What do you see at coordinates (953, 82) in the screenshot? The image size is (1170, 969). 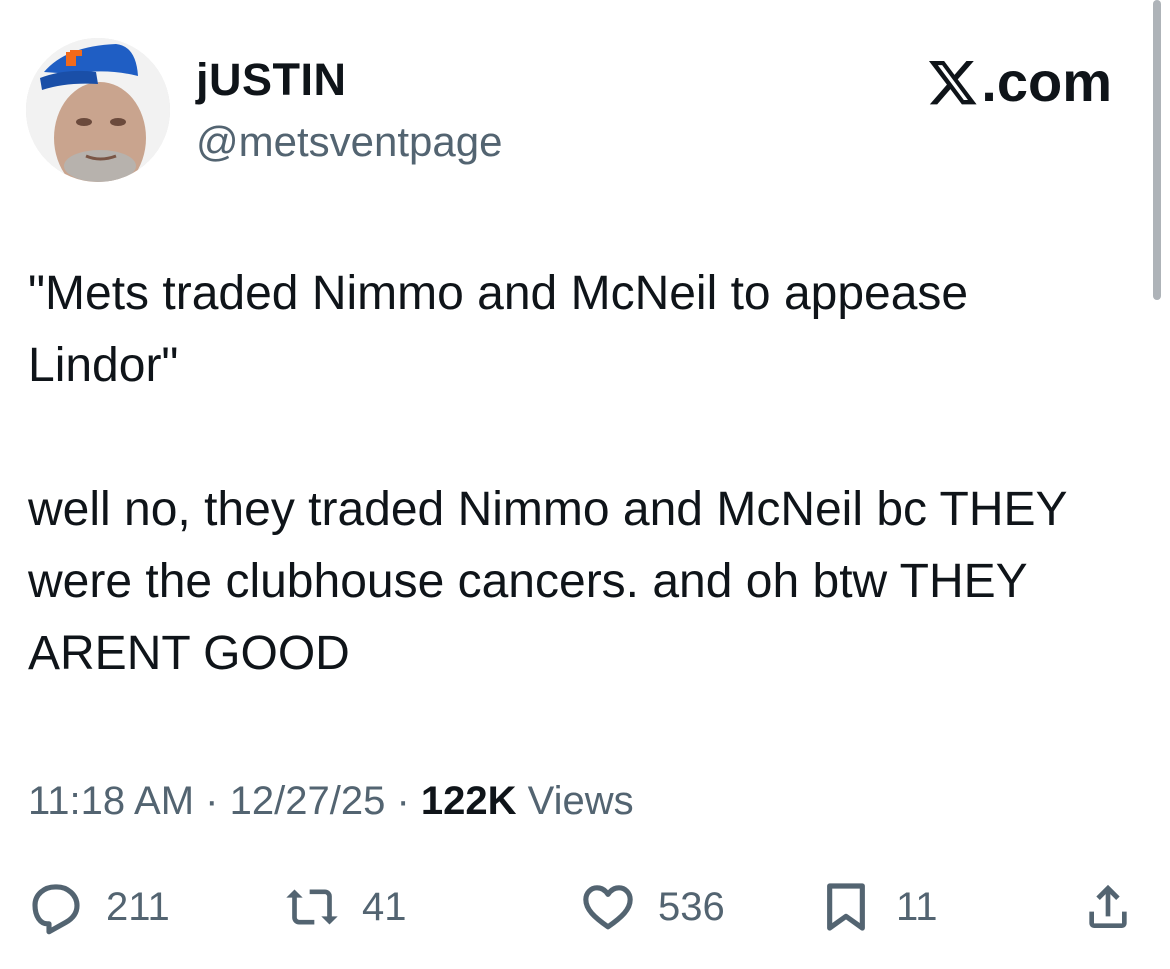 I see `x-logo-icon` at bounding box center [953, 82].